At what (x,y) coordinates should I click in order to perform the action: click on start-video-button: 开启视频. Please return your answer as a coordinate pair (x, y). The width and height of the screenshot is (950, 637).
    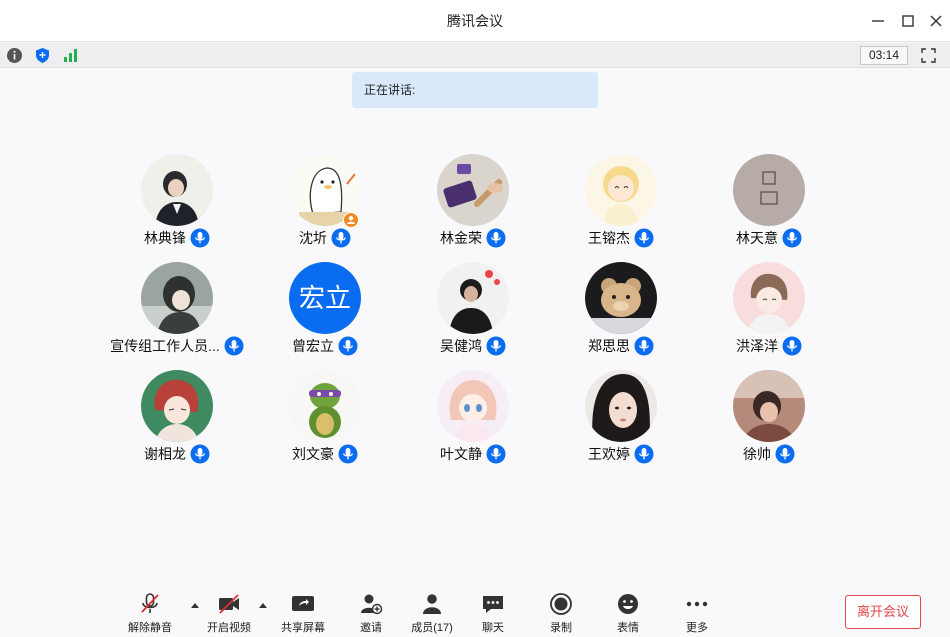
    Looking at the image, I should click on (229, 615).